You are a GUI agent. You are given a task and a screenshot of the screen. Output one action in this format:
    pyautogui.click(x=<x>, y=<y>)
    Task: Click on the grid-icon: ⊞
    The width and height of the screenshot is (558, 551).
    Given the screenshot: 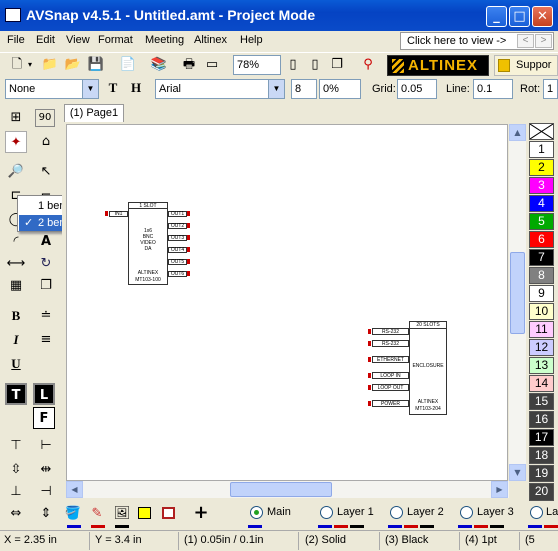 What is the action you would take?
    pyautogui.click(x=16, y=118)
    